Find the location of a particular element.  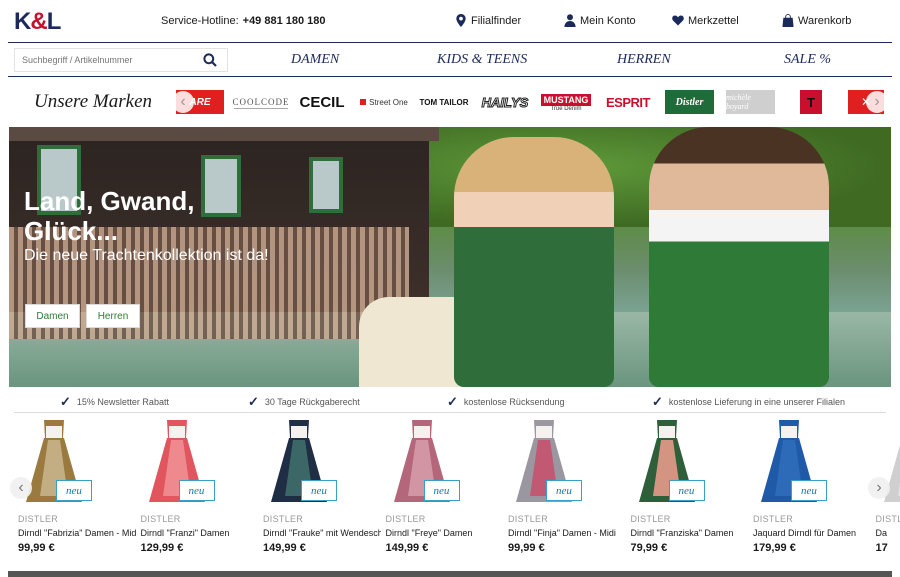

brand-logo-tom-tailor: TOM TAILOR is located at coordinates (444, 102).